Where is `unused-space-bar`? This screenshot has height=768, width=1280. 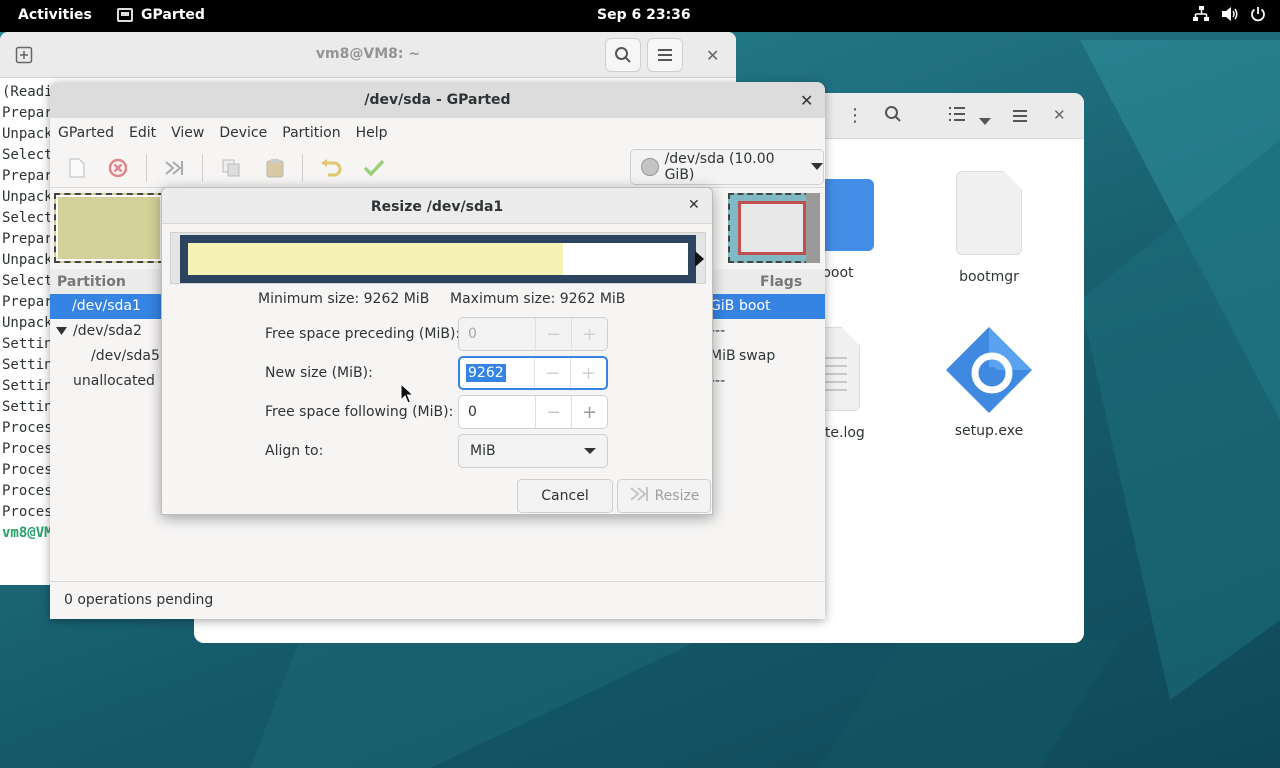
unused-space-bar is located at coordinates (625, 259).